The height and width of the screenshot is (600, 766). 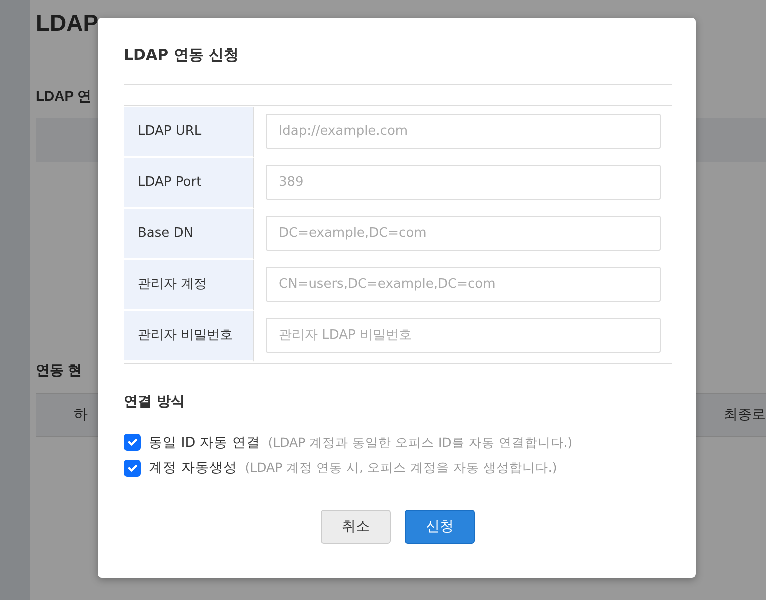 What do you see at coordinates (356, 527) in the screenshot?
I see `cancel-button: 취소` at bounding box center [356, 527].